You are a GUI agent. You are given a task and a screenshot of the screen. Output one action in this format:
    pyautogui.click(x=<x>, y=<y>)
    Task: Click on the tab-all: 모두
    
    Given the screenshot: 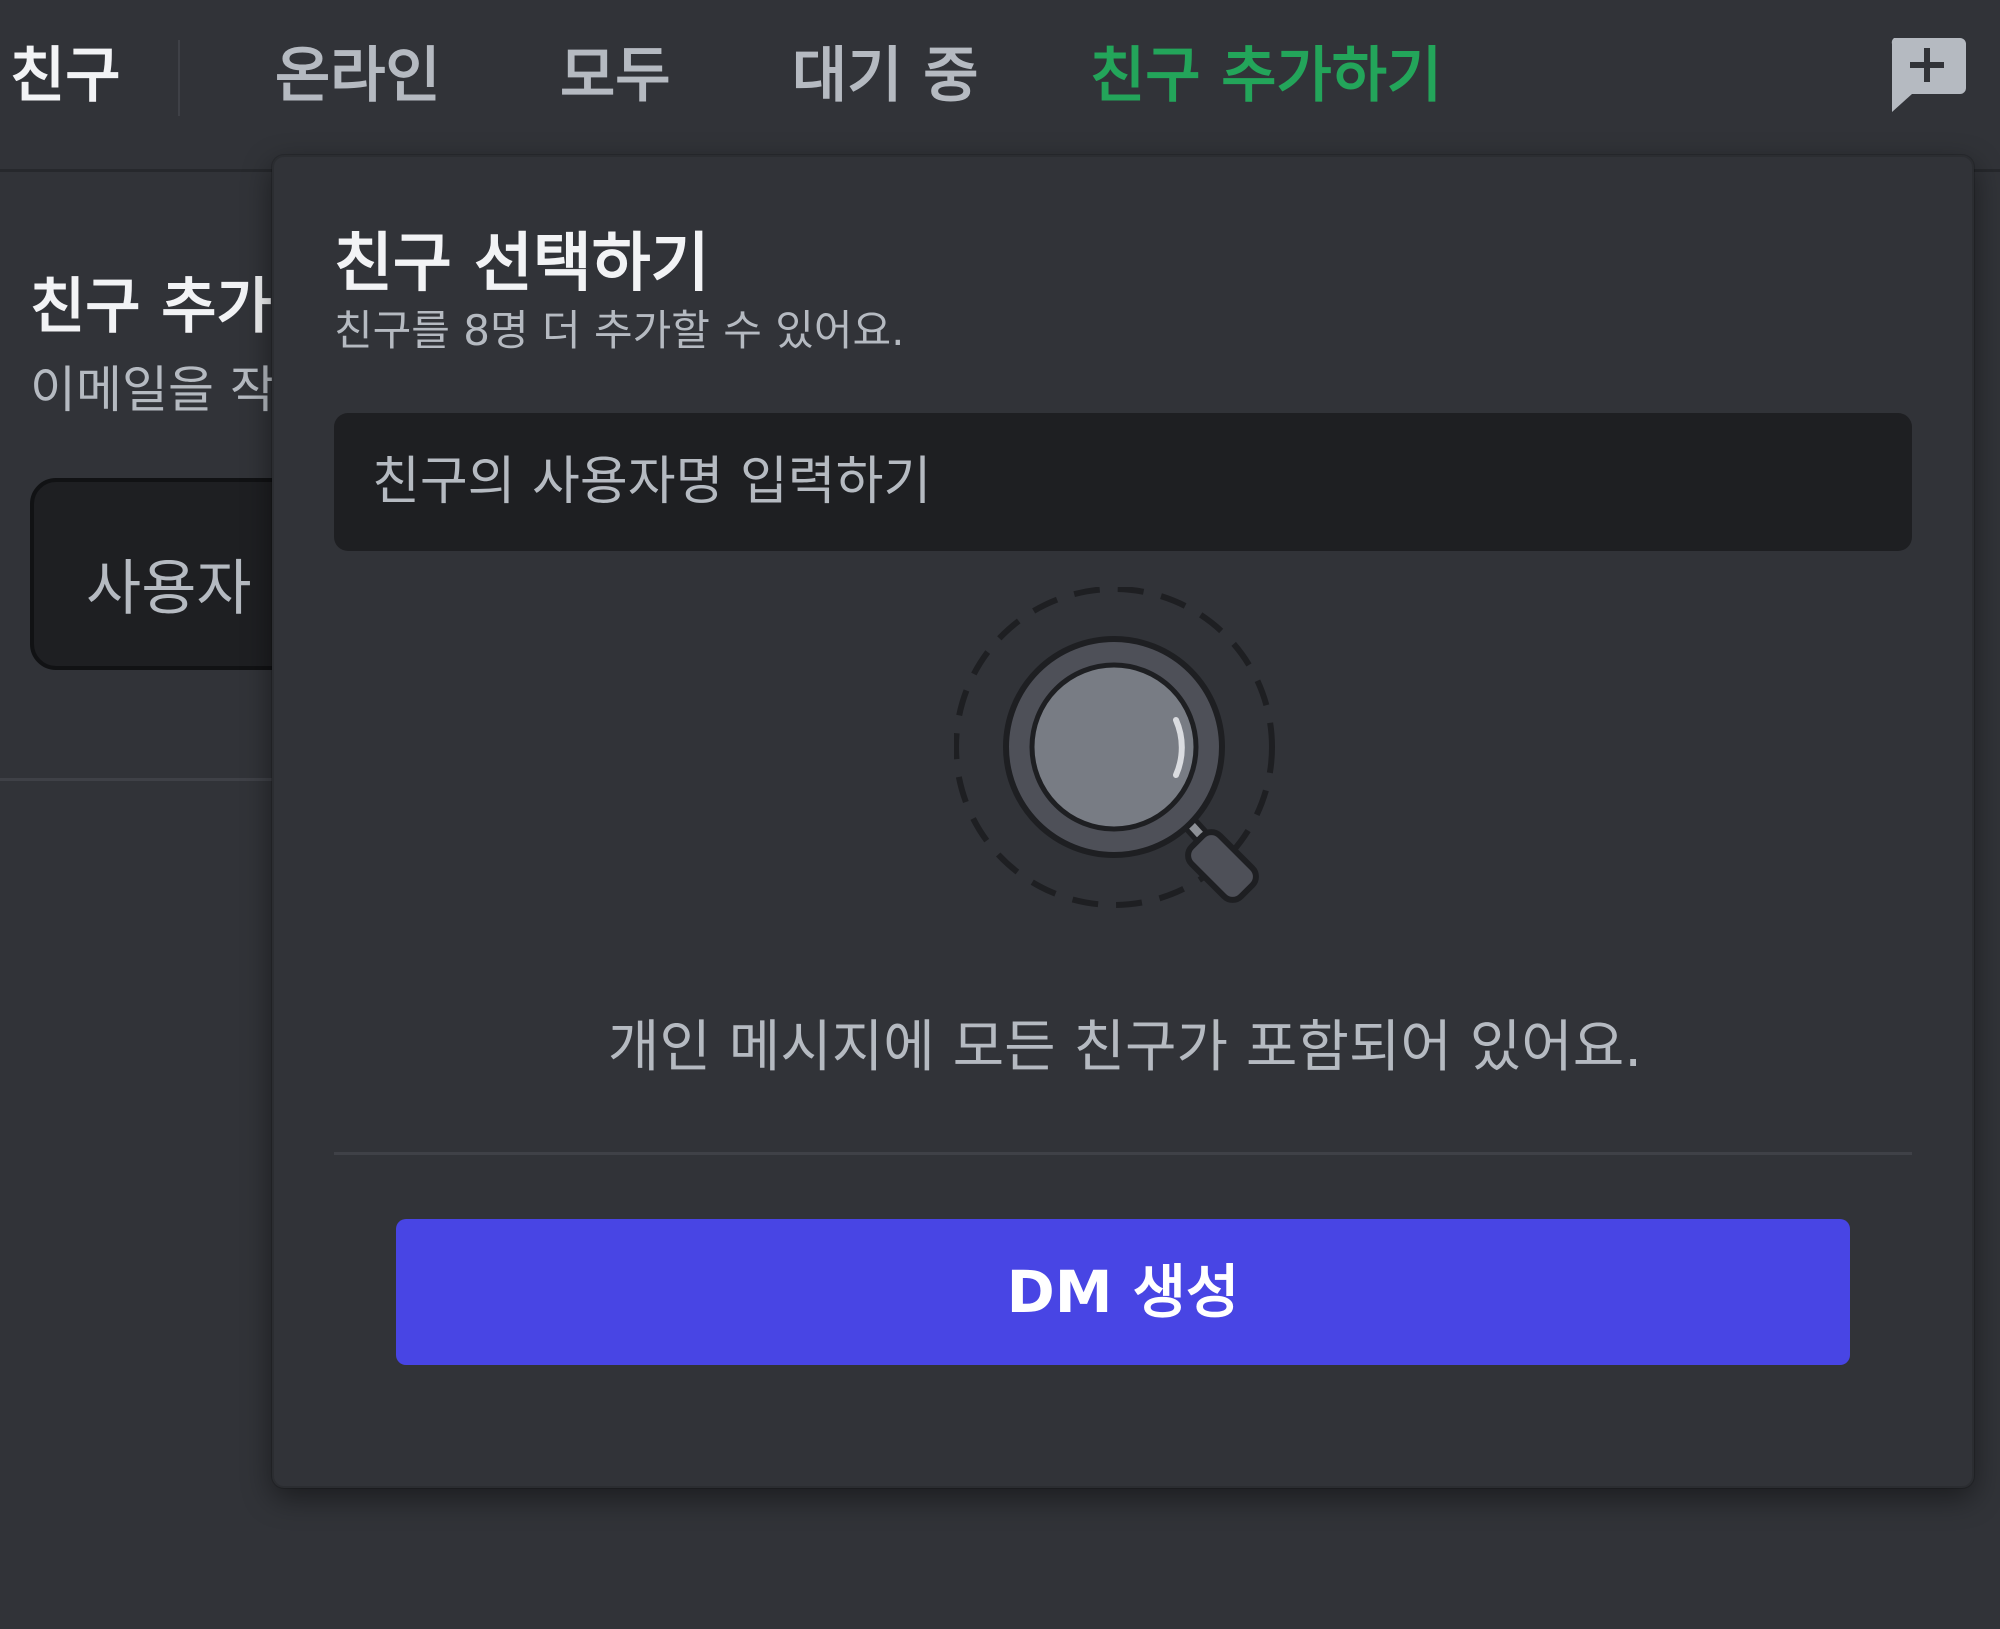 What is the action you would take?
    pyautogui.click(x=615, y=76)
    